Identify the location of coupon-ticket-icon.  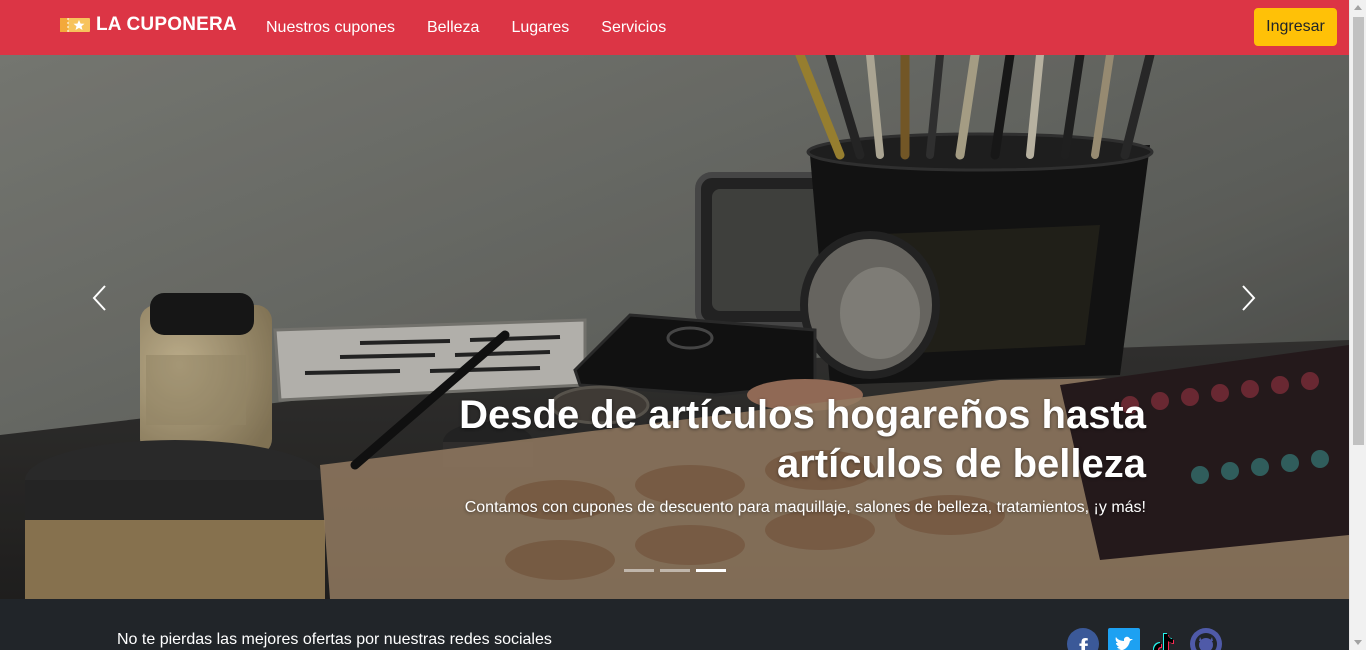
(75, 25).